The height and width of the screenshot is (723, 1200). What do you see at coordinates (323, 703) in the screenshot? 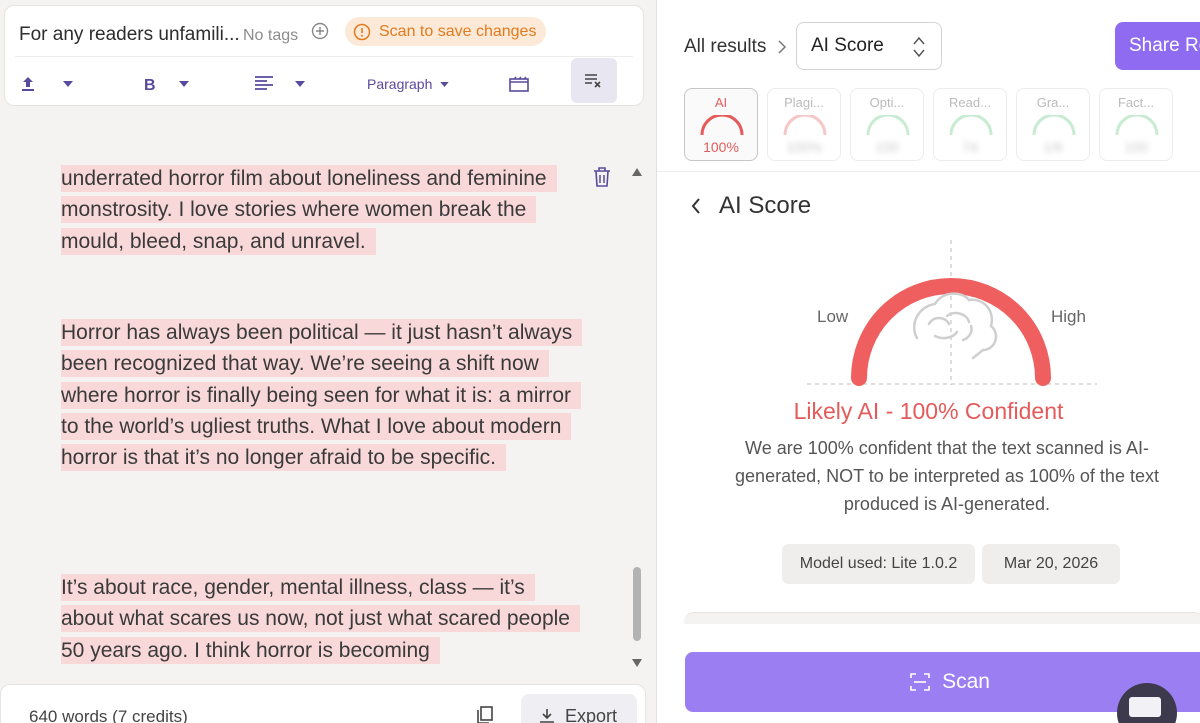
I see `editor-footer: 640 words (7 credits) Export` at bounding box center [323, 703].